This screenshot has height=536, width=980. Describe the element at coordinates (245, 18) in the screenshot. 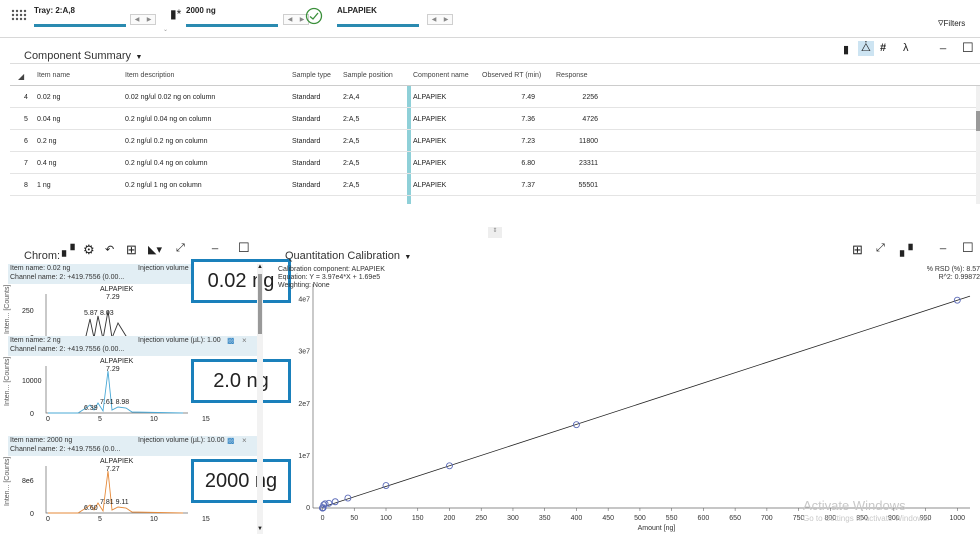

I see `amount-selector: ▮* 2000 ng ◀ ▶` at that location.